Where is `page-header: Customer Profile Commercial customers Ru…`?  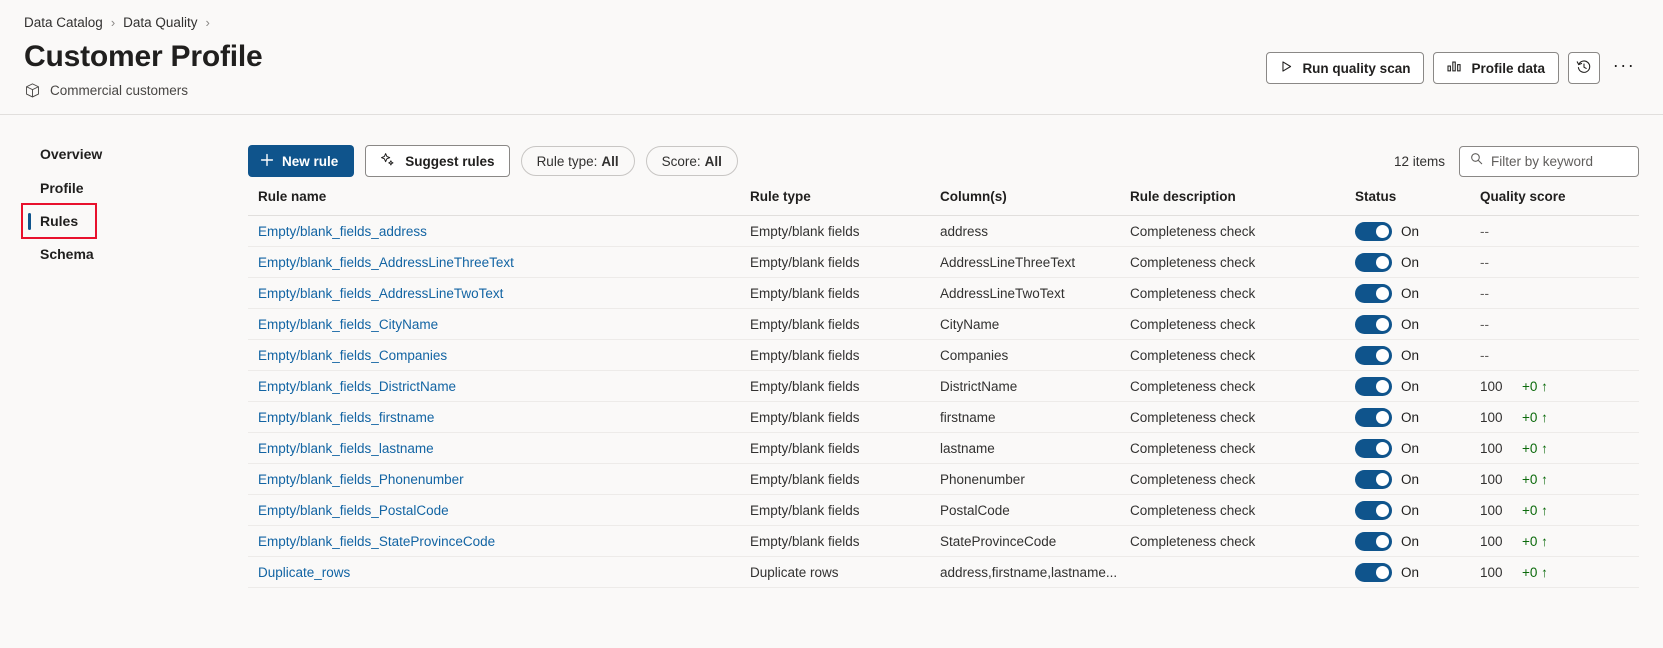 page-header: Customer Profile Commercial customers Ru… is located at coordinates (831, 73).